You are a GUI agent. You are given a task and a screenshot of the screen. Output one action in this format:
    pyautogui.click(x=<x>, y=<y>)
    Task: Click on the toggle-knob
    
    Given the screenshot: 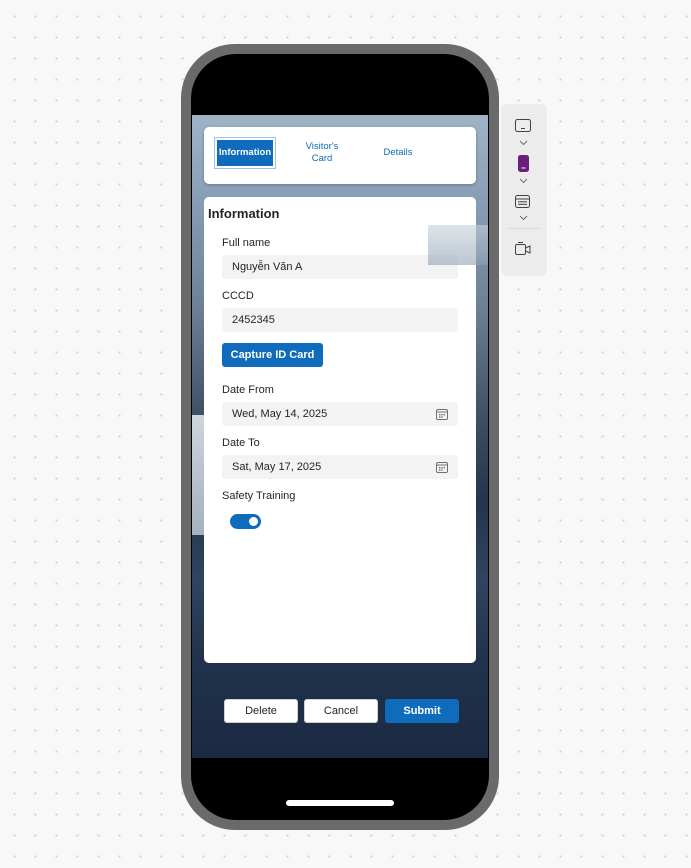 What is the action you would take?
    pyautogui.click(x=253, y=521)
    